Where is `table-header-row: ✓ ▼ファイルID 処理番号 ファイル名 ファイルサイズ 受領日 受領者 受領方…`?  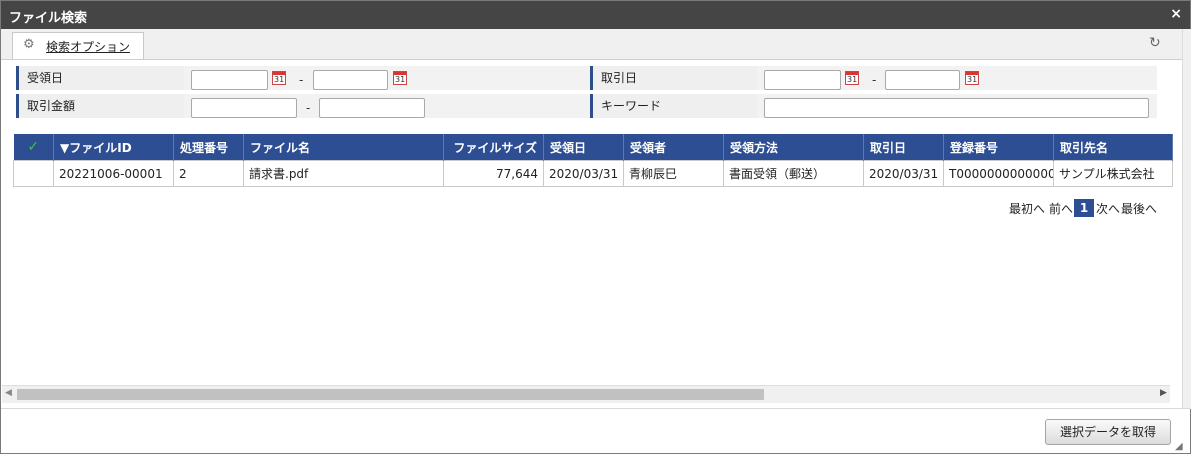
table-header-row: ✓ ▼ファイルID 処理番号 ファイル名 ファイルサイズ 受領日 受領者 受領方… is located at coordinates (593, 147).